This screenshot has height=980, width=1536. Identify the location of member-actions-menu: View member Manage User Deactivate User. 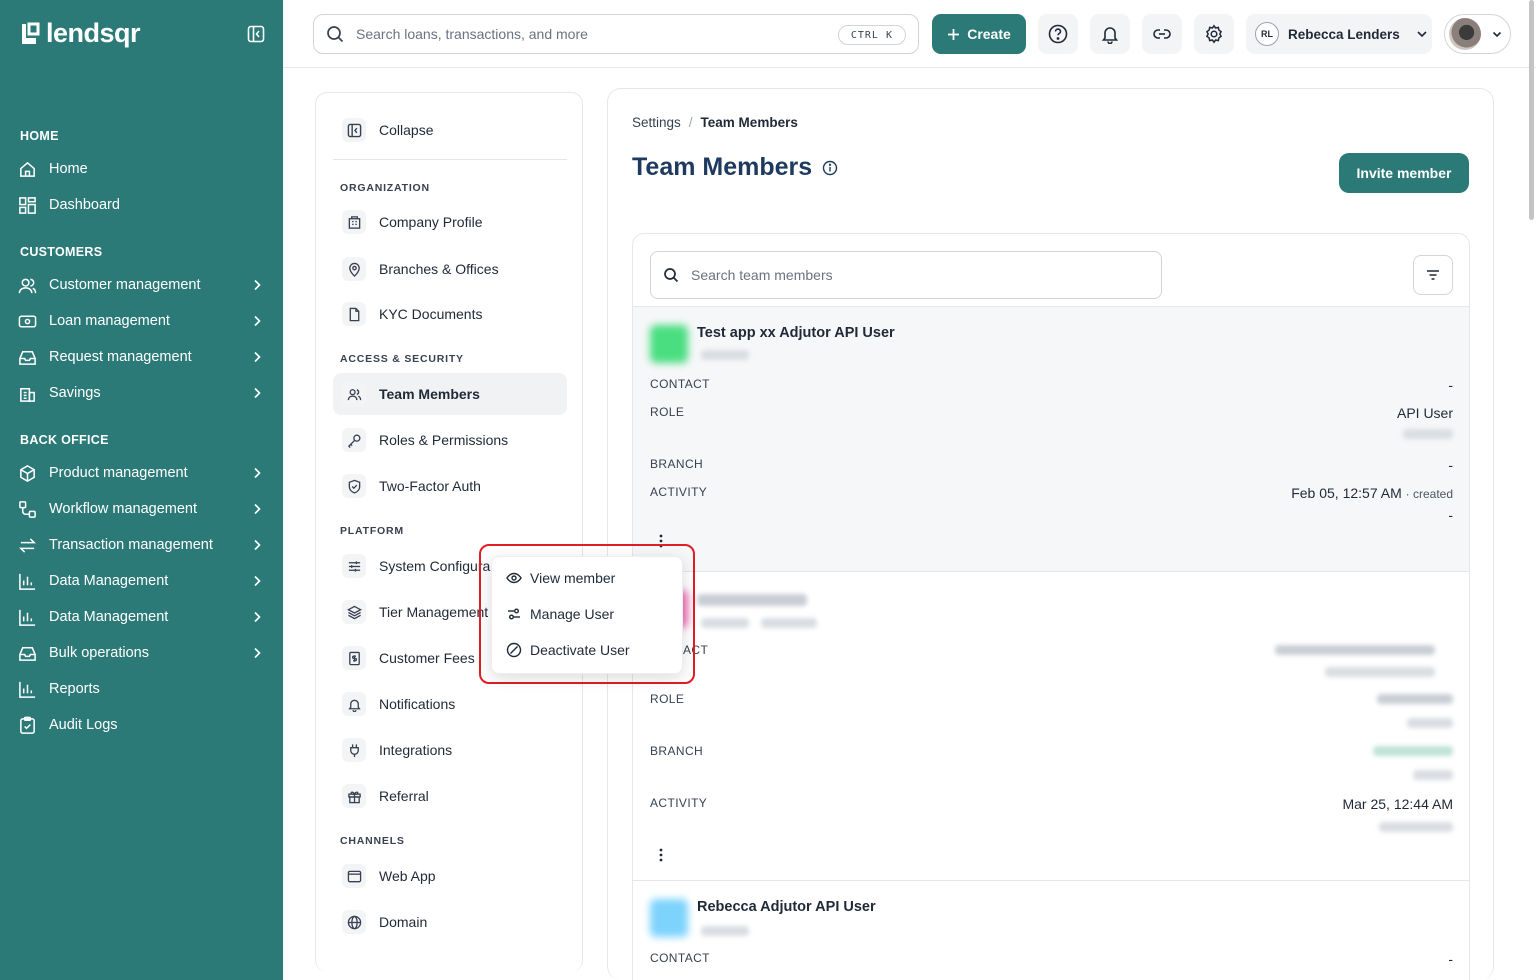
(587, 615).